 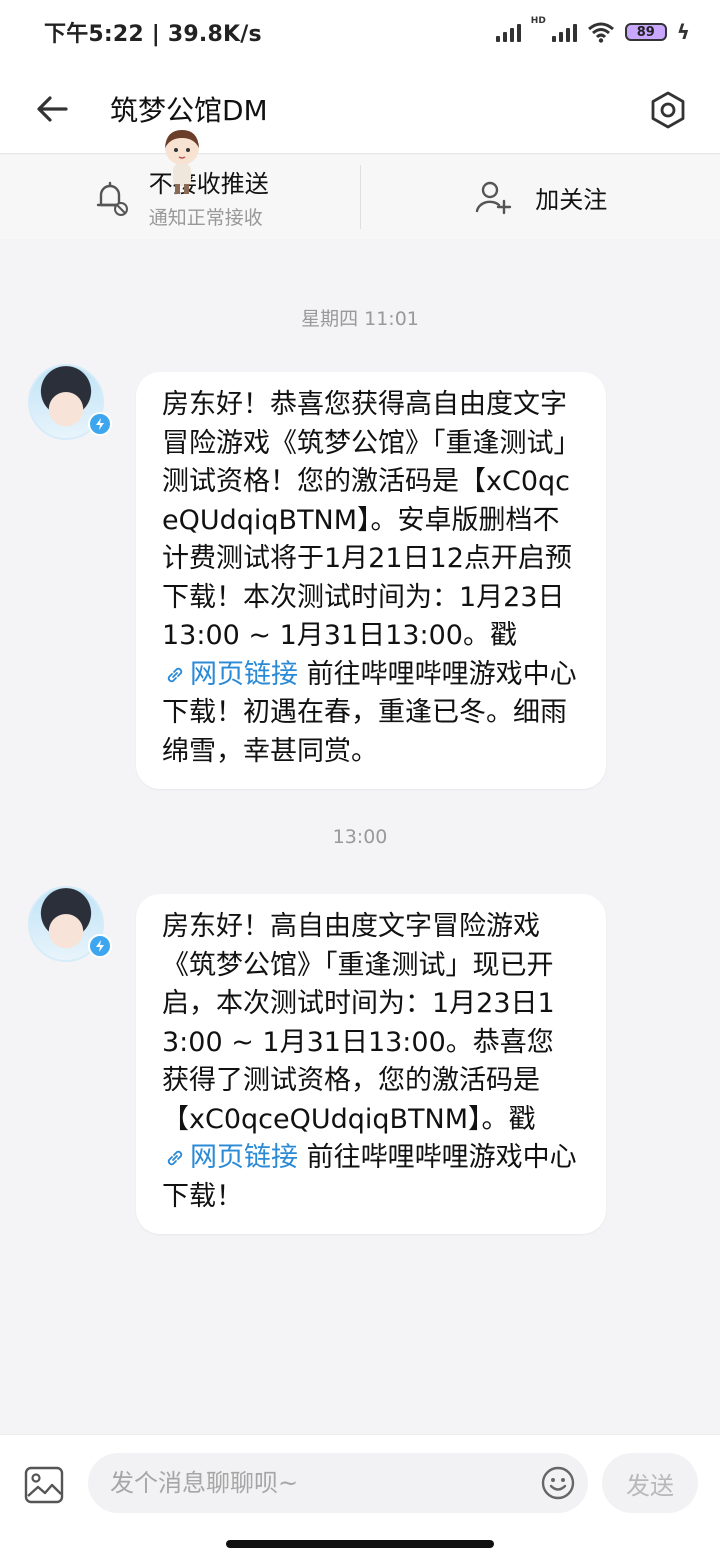 What do you see at coordinates (360, 32) in the screenshot?
I see `status-bar: 下午5:22 | 39.8K/s HD 89 ϟ` at bounding box center [360, 32].